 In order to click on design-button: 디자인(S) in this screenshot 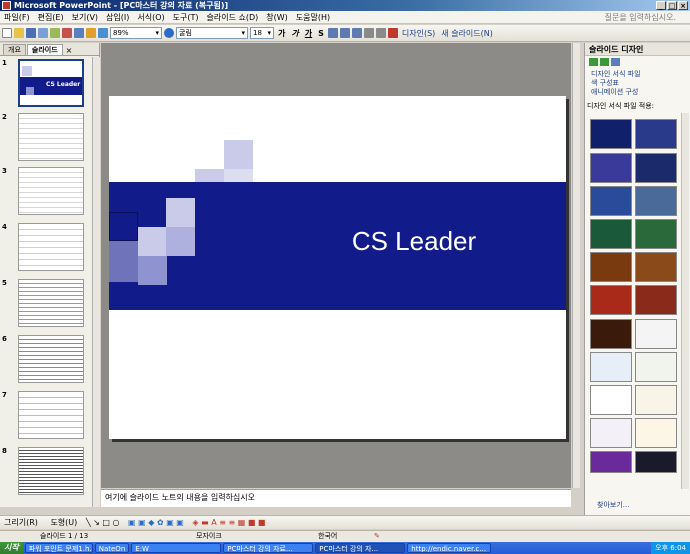, I will do `click(418, 33)`.